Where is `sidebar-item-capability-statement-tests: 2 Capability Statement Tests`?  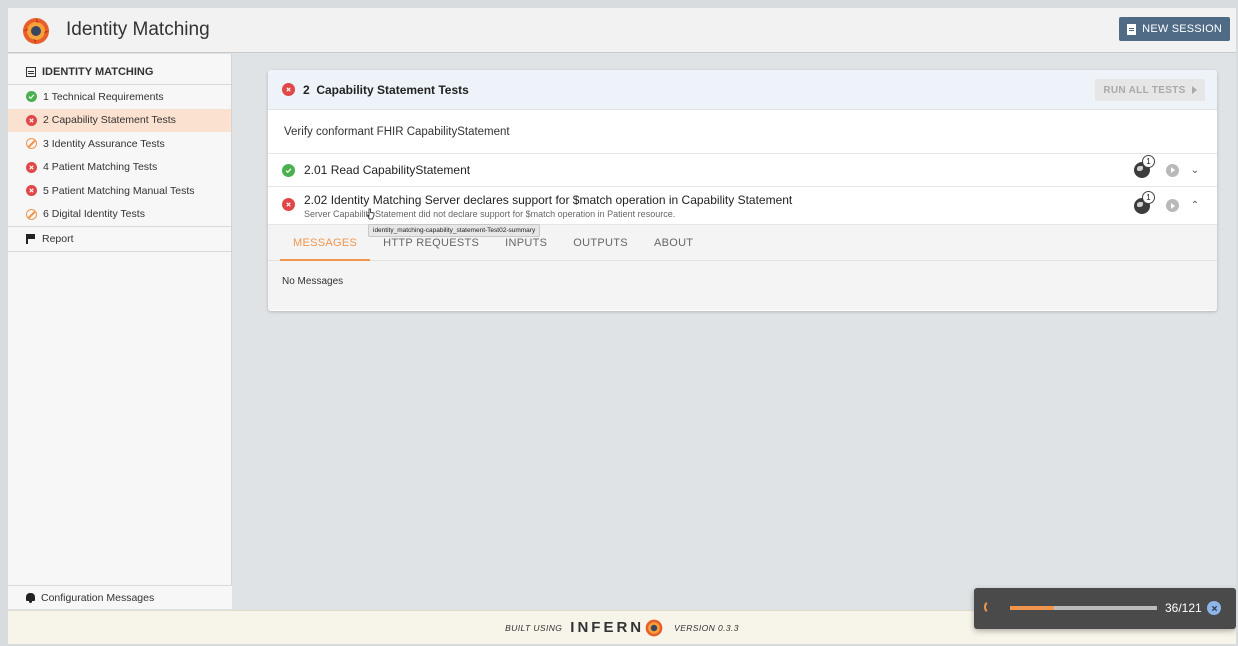
sidebar-item-capability-statement-tests: 2 Capability Statement Tests is located at coordinates (119, 120).